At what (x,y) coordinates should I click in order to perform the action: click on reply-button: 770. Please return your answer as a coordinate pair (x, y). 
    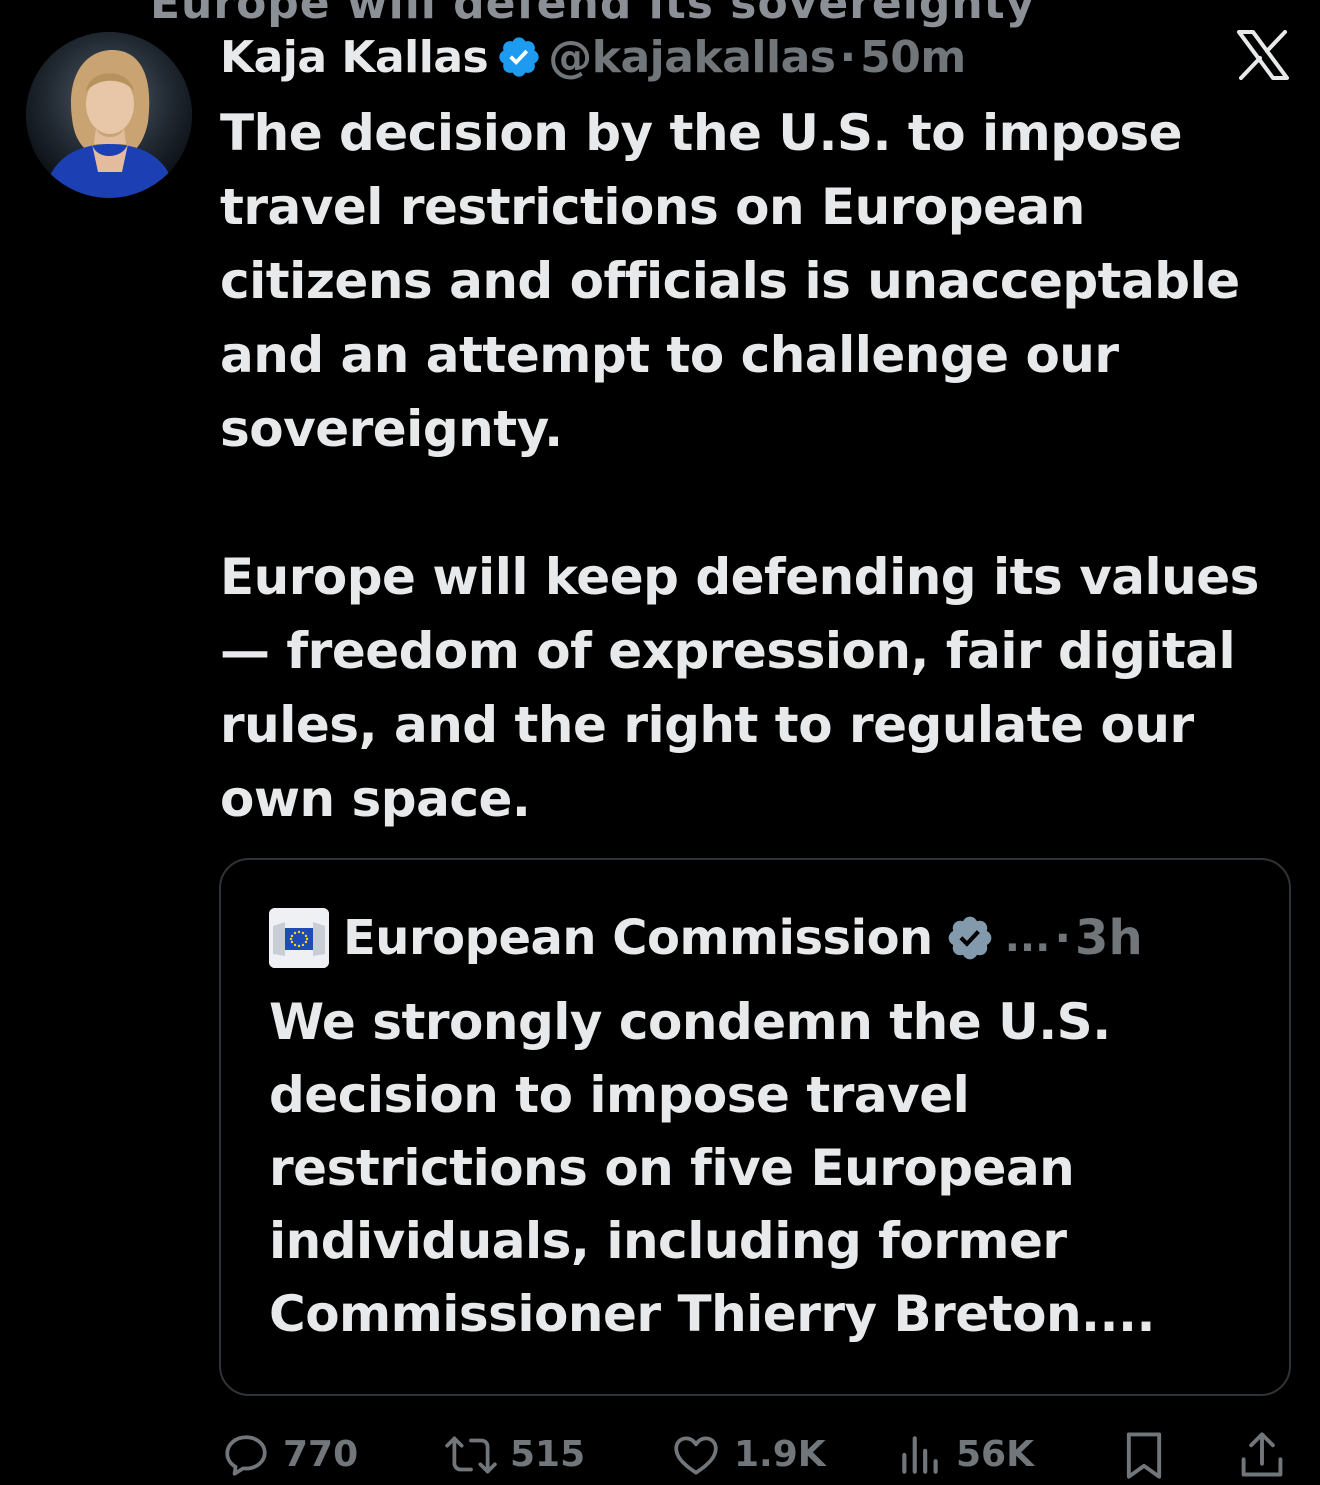
    Looking at the image, I should click on (289, 1454).